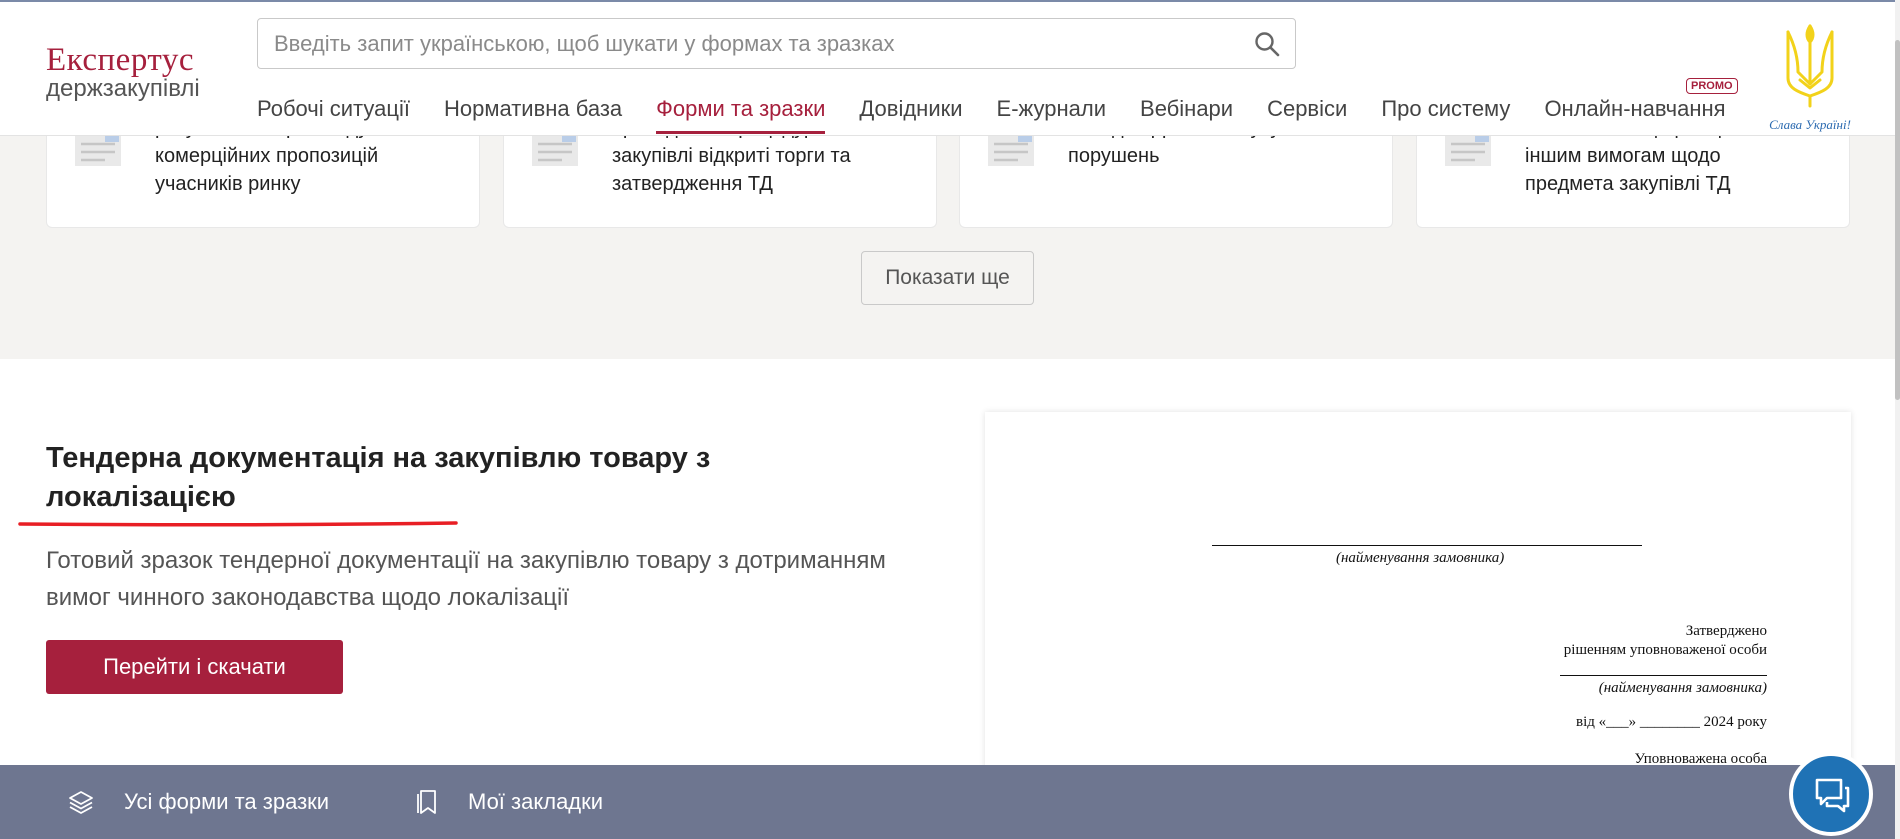 The image size is (1900, 839). I want to click on logo-subtitle: держзакупівлі, so click(123, 88).